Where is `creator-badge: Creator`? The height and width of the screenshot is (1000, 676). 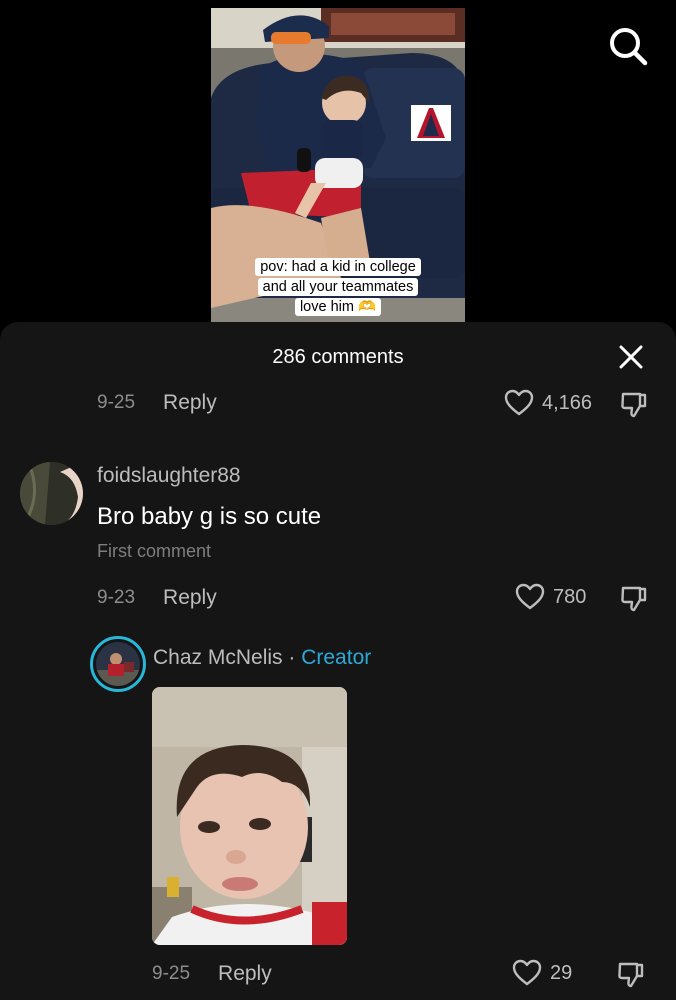
creator-badge: Creator is located at coordinates (336, 657).